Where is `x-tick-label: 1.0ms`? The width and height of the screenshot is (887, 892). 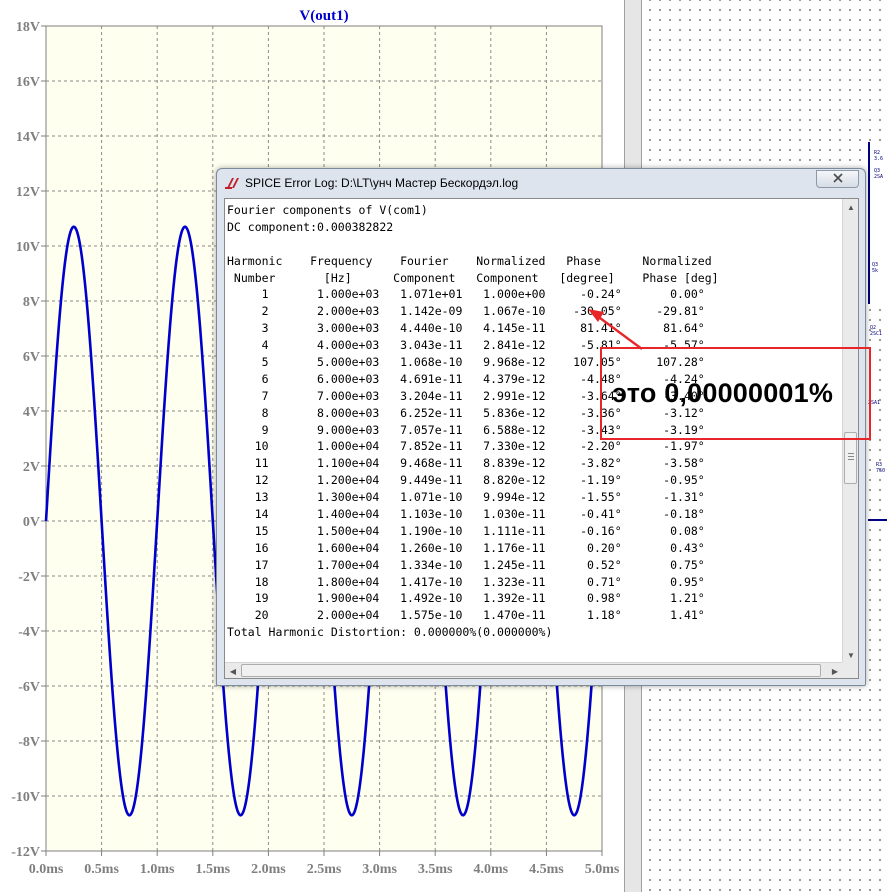 x-tick-label: 1.0ms is located at coordinates (157, 869).